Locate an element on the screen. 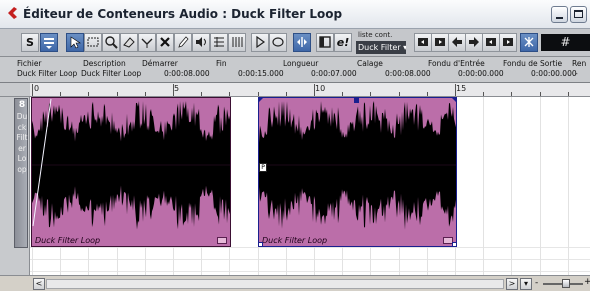  snap-tool is located at coordinates (219, 42).